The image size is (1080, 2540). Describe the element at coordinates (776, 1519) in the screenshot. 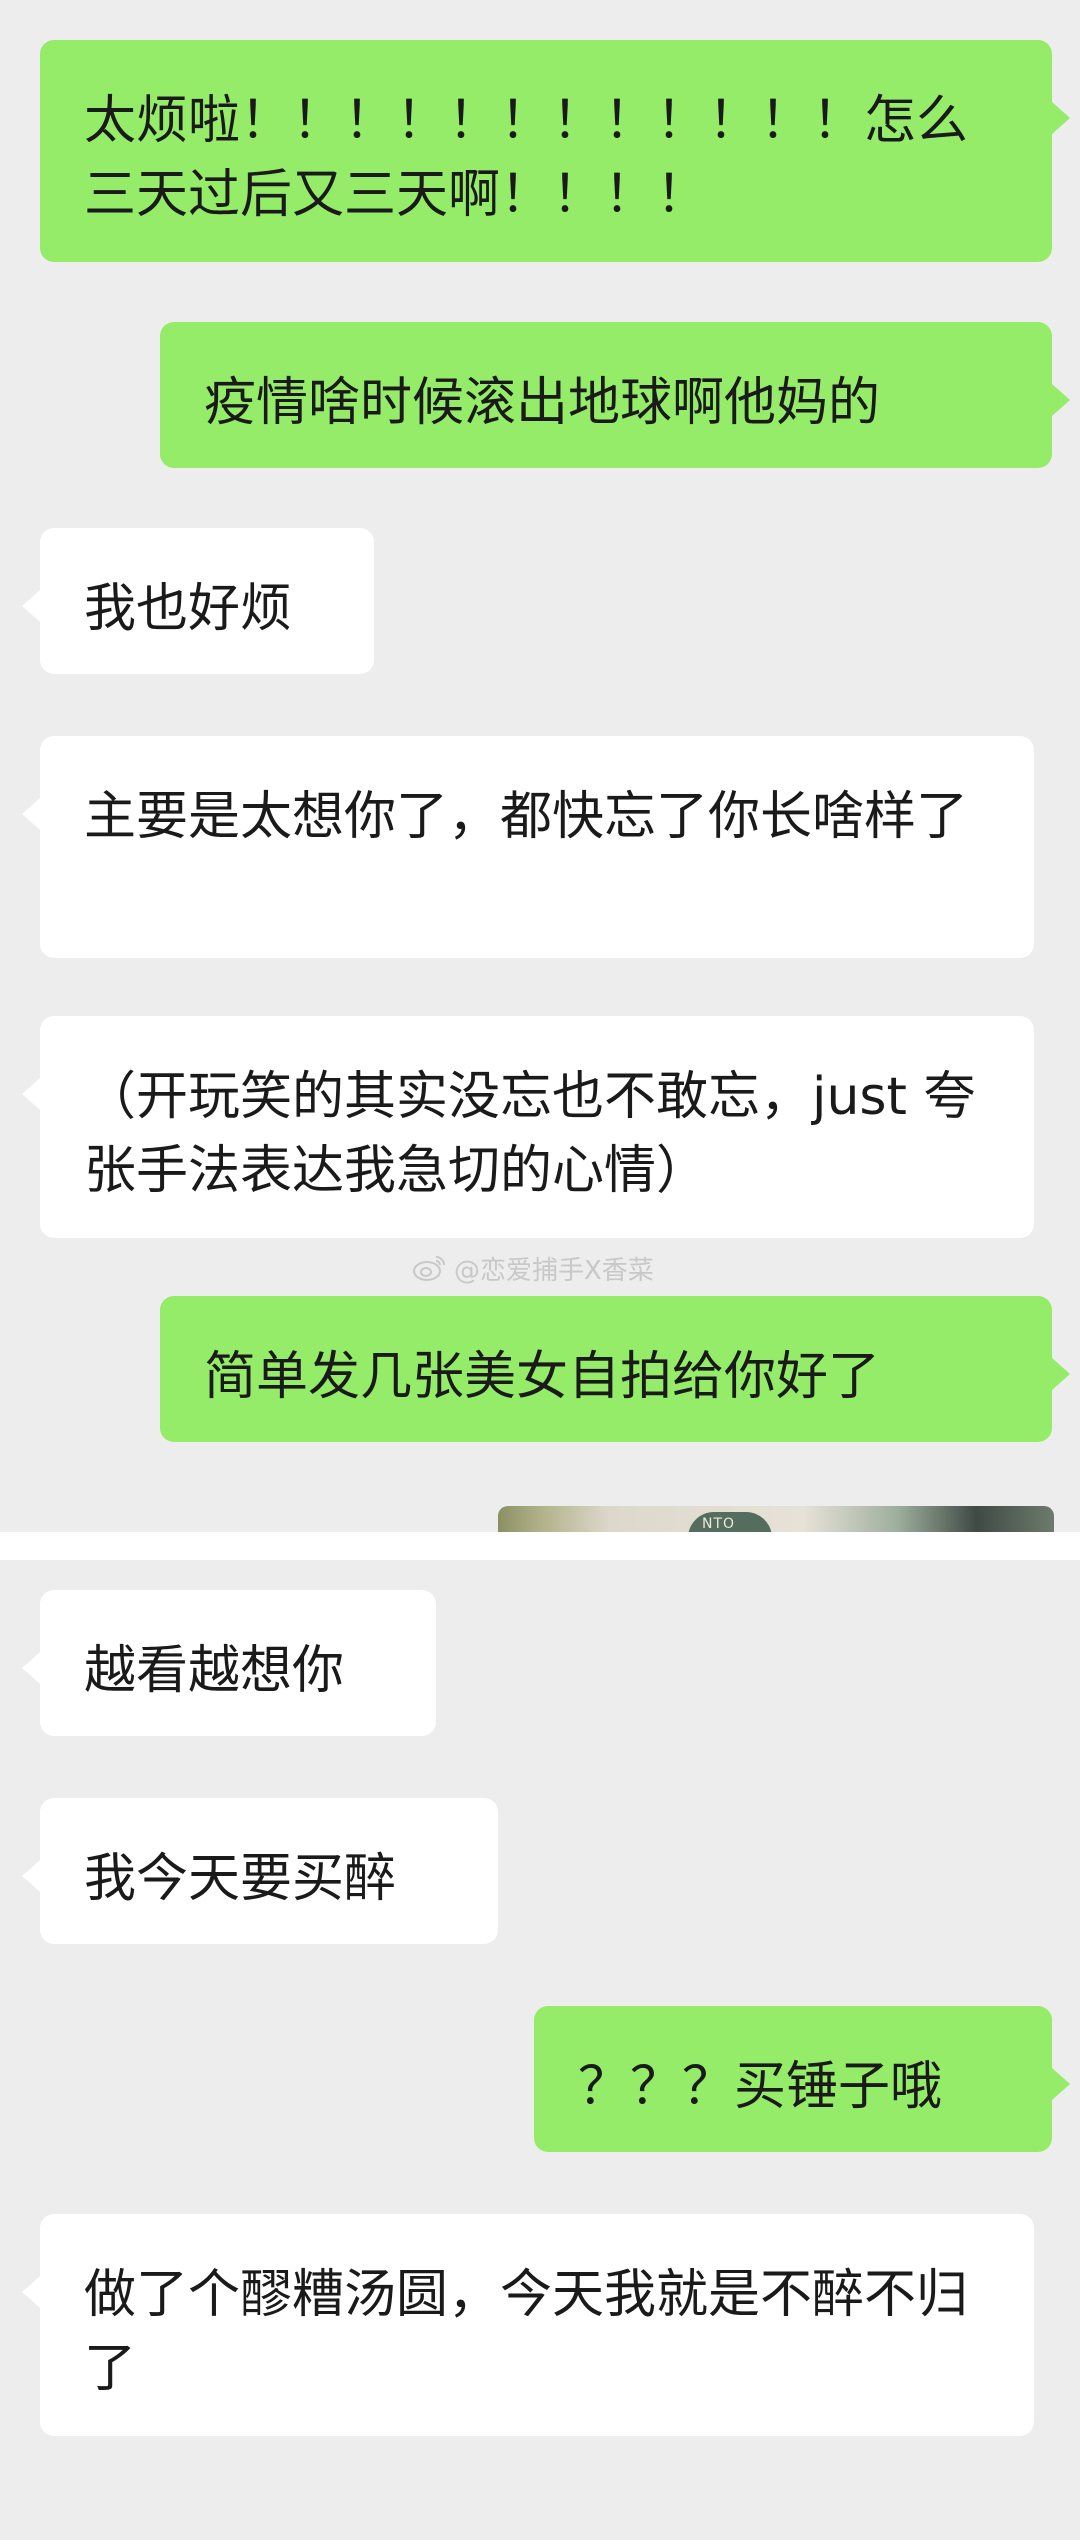

I see `photo-message-thumbnail: NTO` at that location.